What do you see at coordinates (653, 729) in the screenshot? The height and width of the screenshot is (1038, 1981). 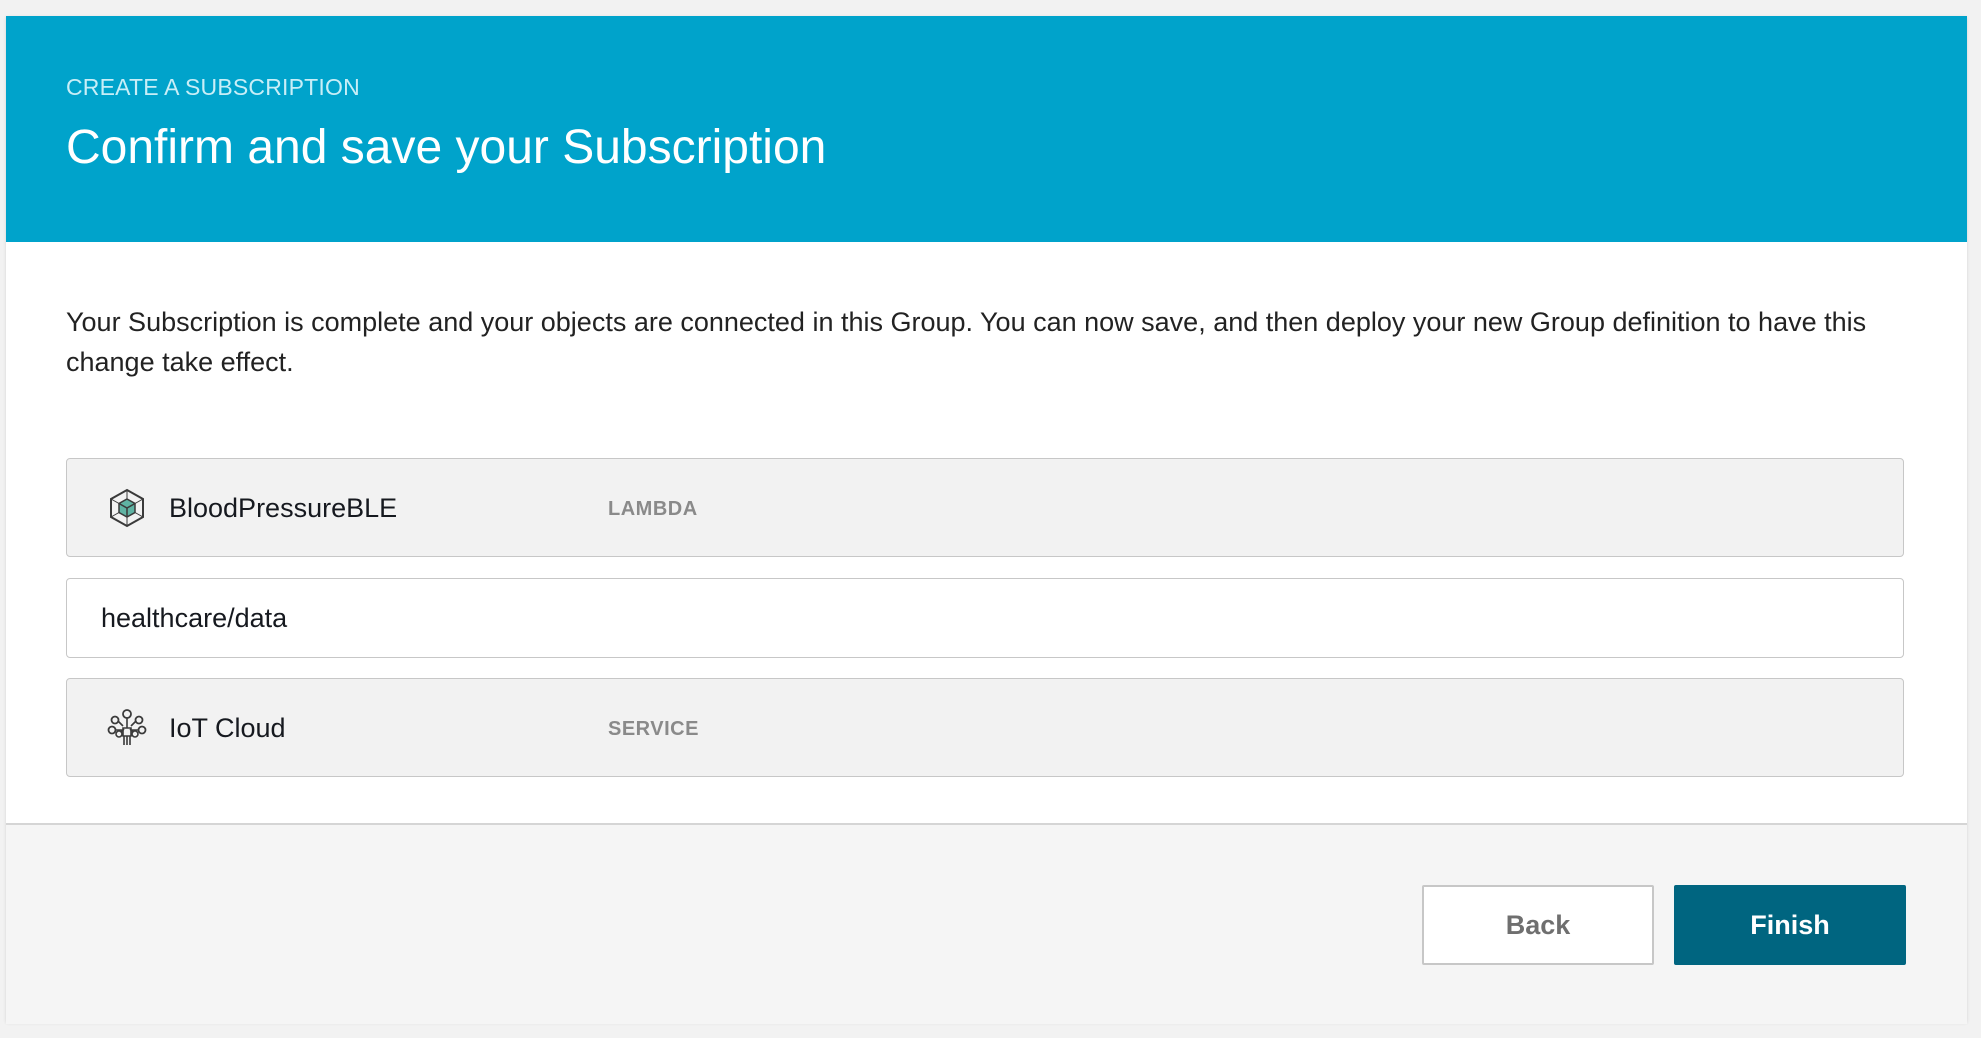 I see `target-type-badge: SERVICE` at bounding box center [653, 729].